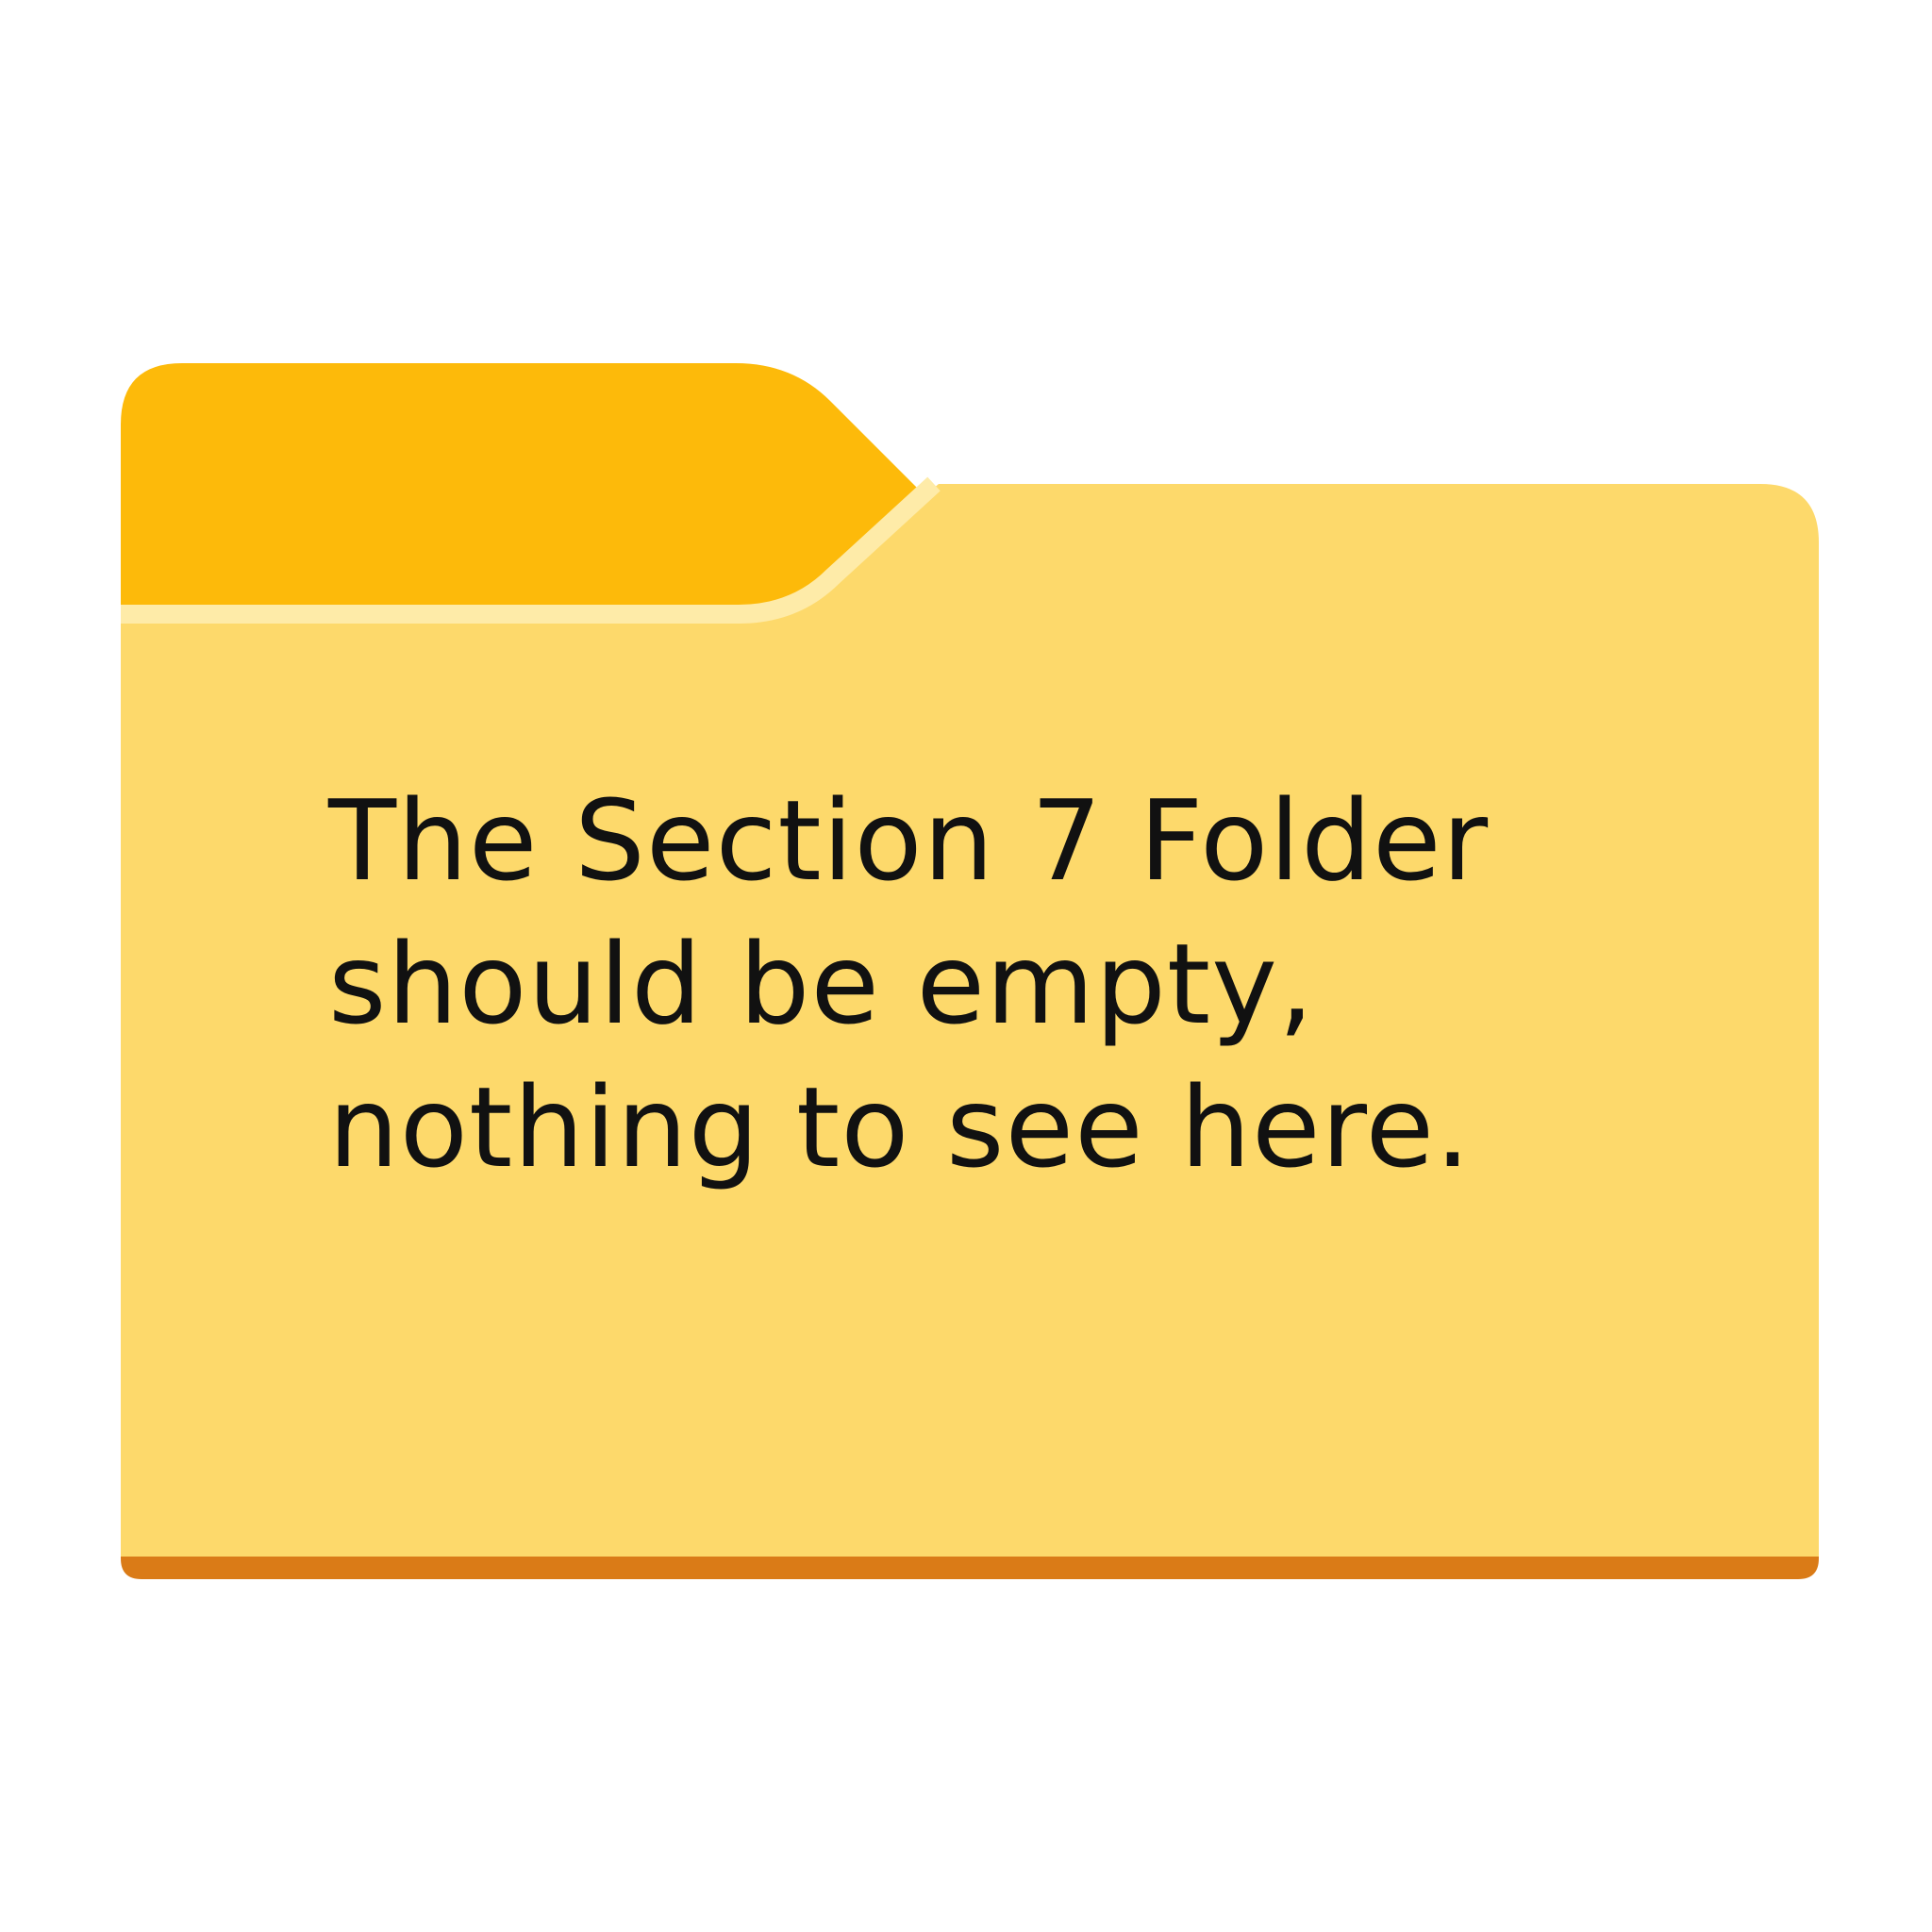  What do you see at coordinates (909, 840) in the screenshot?
I see `message-line-1: The Section 7 Folder` at bounding box center [909, 840].